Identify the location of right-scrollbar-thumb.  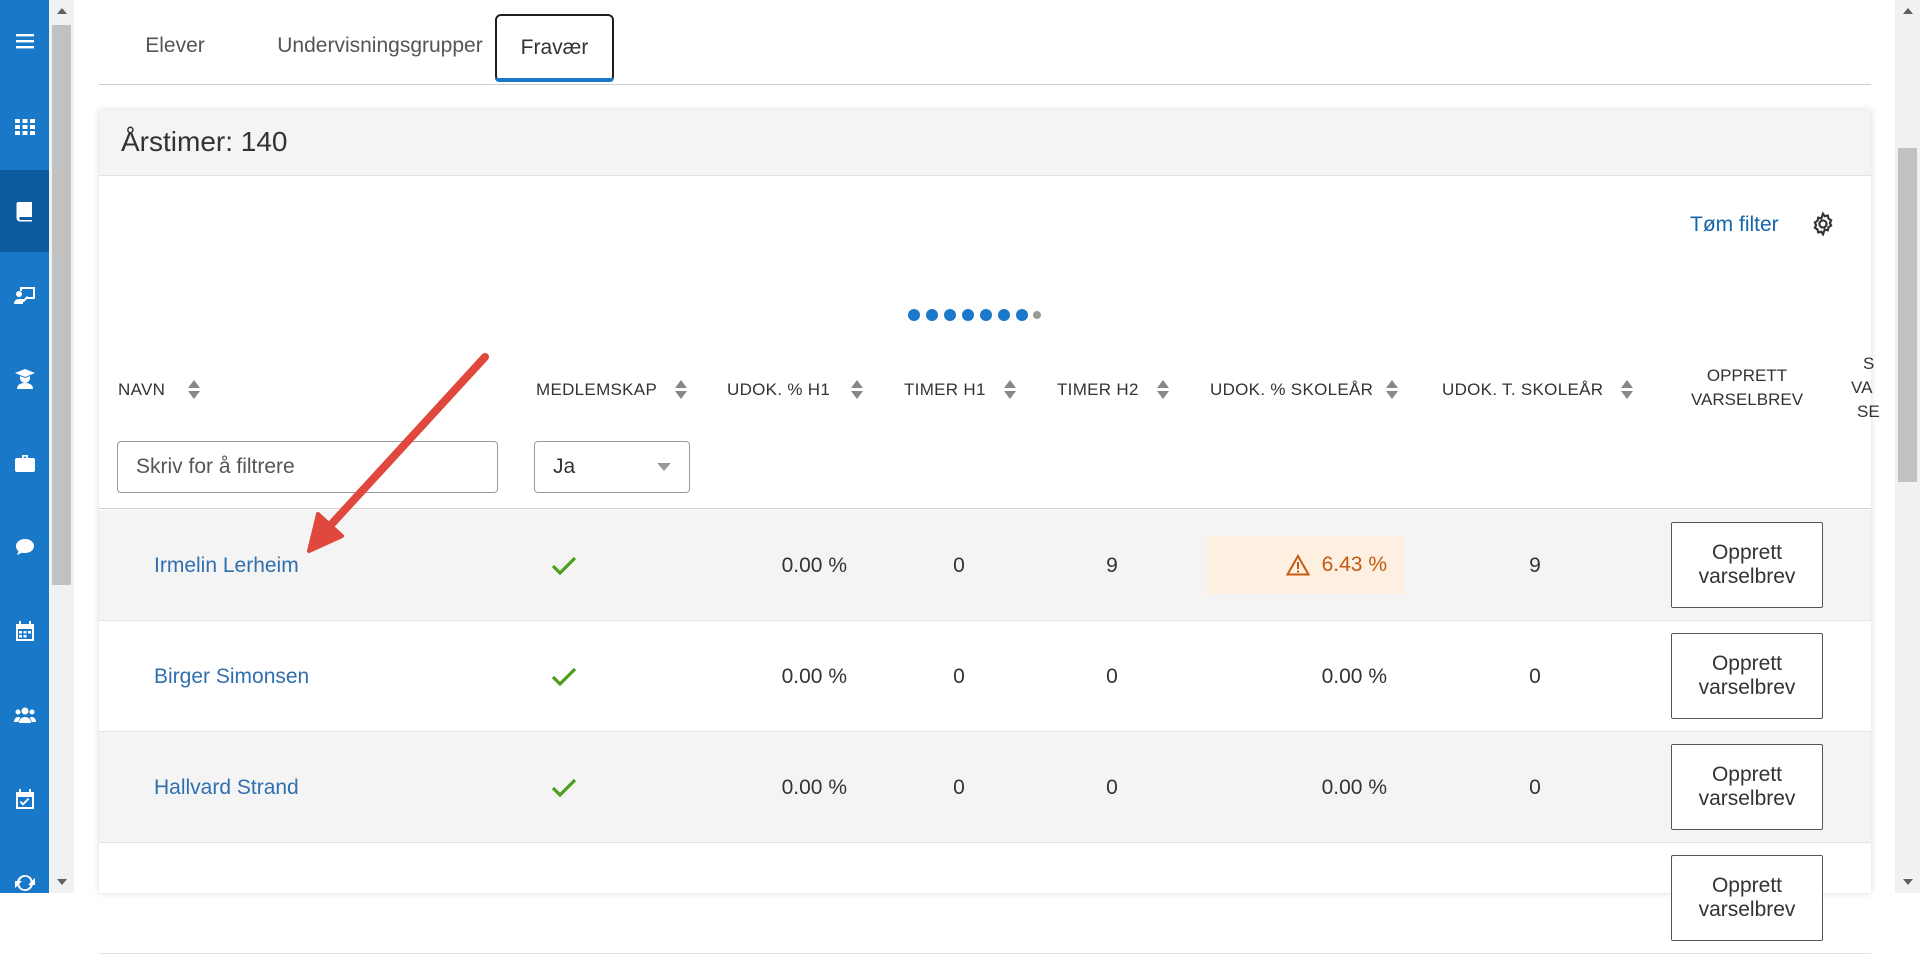
(1907, 315).